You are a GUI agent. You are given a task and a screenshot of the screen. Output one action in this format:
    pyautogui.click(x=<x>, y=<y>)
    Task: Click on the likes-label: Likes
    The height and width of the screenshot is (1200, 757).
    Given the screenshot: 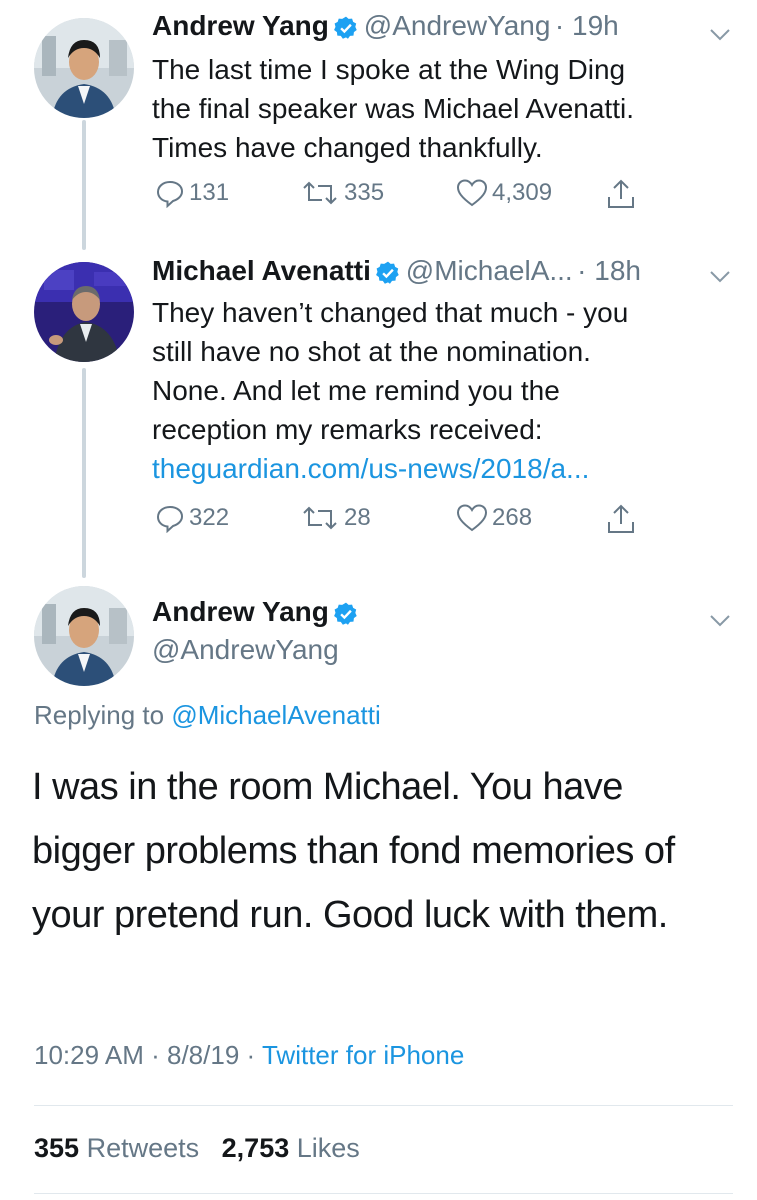 What is the action you would take?
    pyautogui.click(x=328, y=1148)
    